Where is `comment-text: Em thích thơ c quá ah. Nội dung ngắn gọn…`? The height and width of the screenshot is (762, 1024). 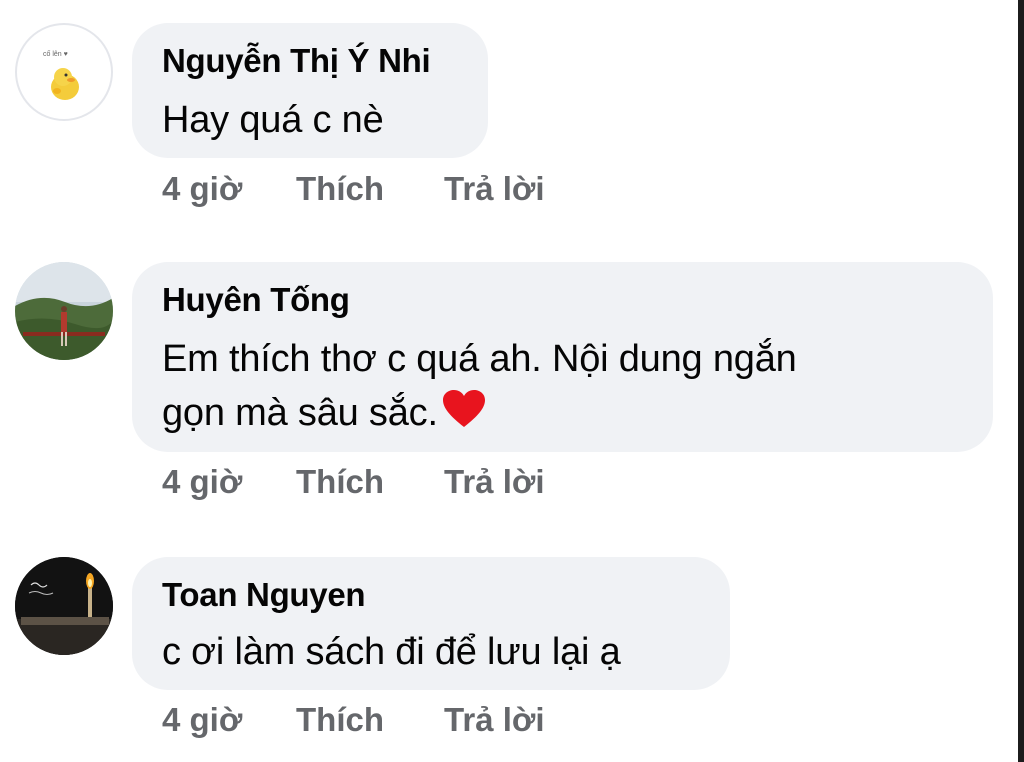
comment-text: Em thích thơ c quá ah. Nội dung ngắn gọn… is located at coordinates (562, 388).